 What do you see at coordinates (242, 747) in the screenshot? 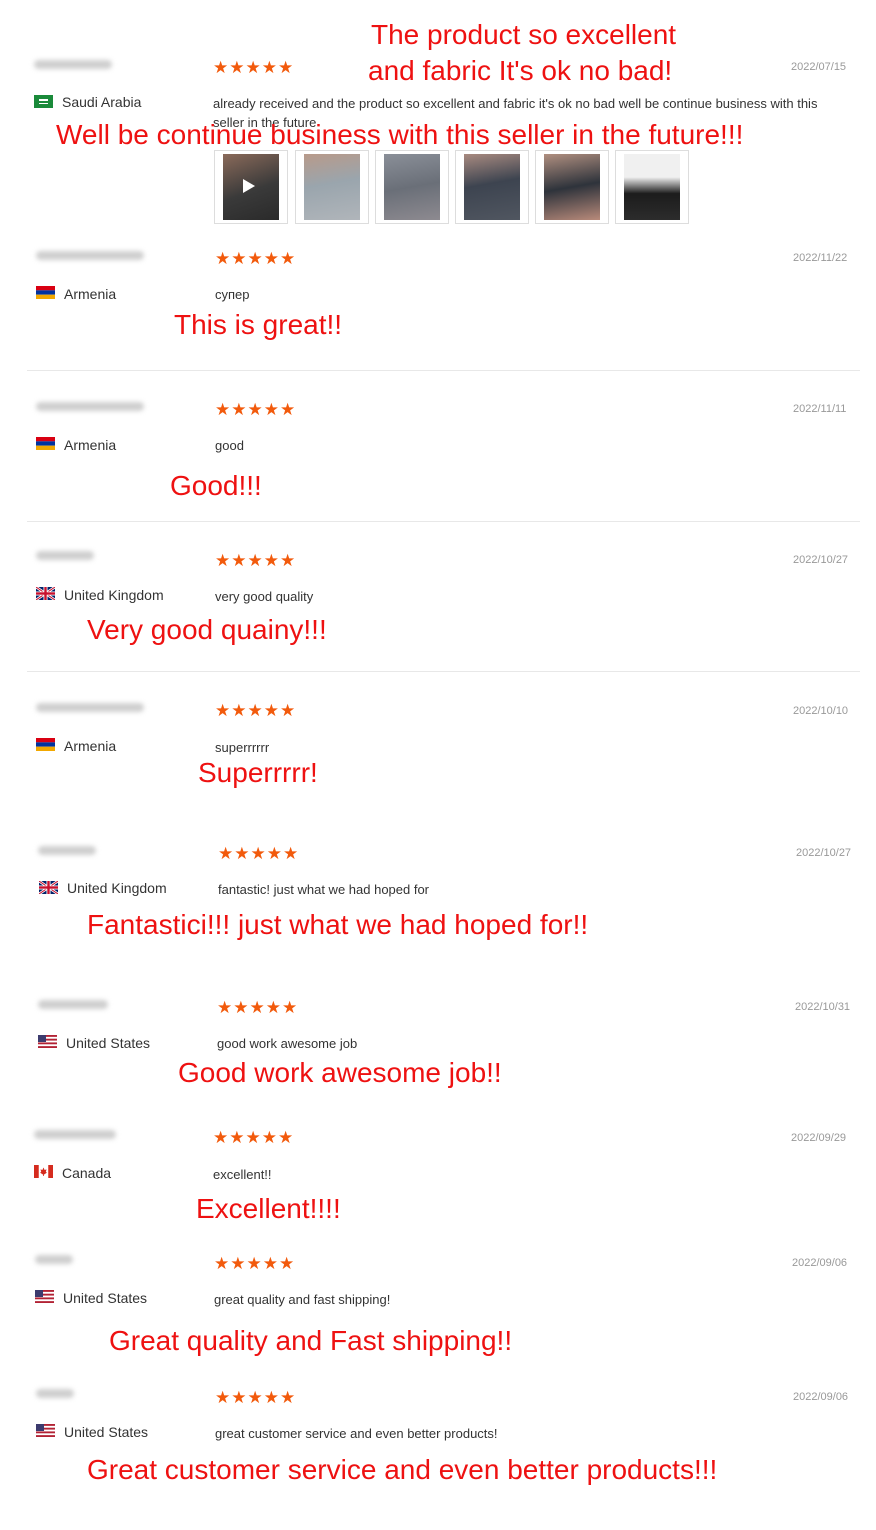
I see `review-text: superrrrrr` at bounding box center [242, 747].